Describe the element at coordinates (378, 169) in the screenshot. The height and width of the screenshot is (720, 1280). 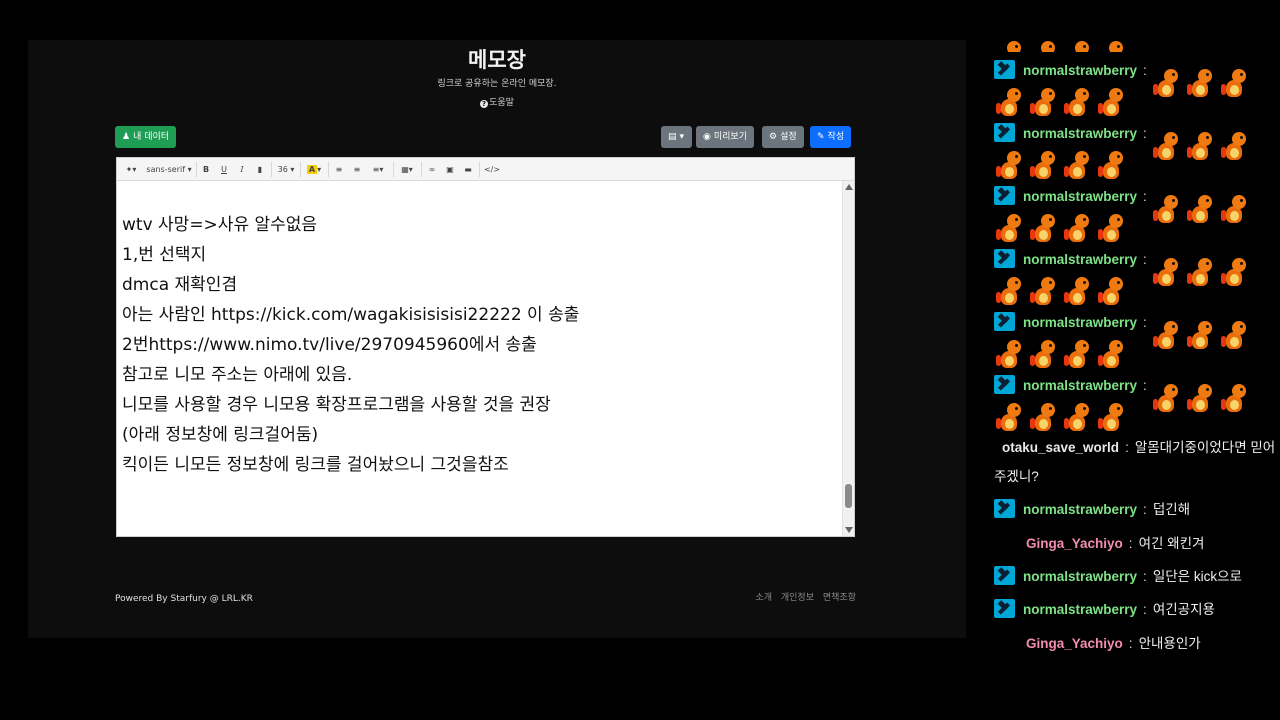
I see `align-icon: ≡▾` at that location.